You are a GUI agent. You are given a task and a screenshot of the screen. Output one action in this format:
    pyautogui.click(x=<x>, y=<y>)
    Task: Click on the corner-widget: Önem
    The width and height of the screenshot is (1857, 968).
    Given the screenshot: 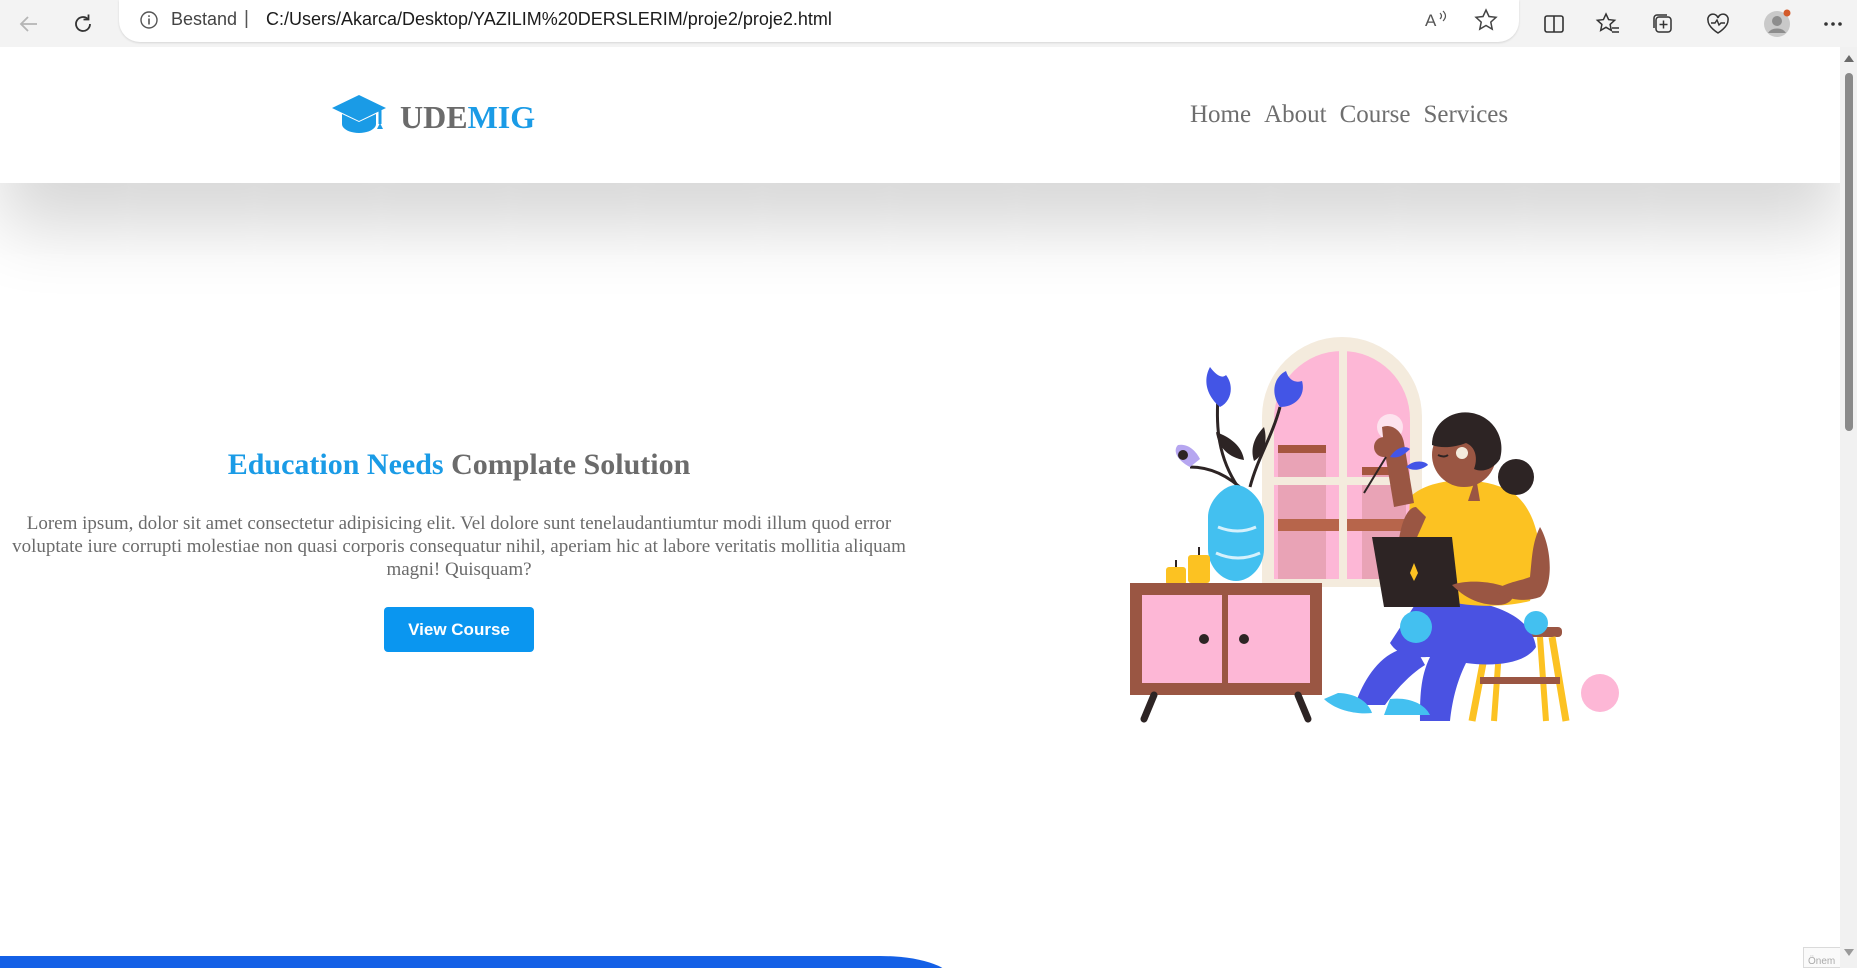 What is the action you would take?
    pyautogui.click(x=1821, y=957)
    